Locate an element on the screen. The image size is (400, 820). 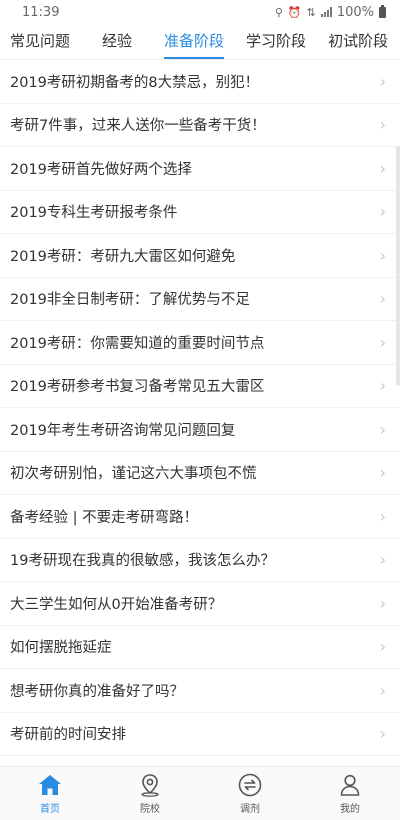
list-item: 2019考研：你需要知道的重要时间节点 › is located at coordinates (200, 343).